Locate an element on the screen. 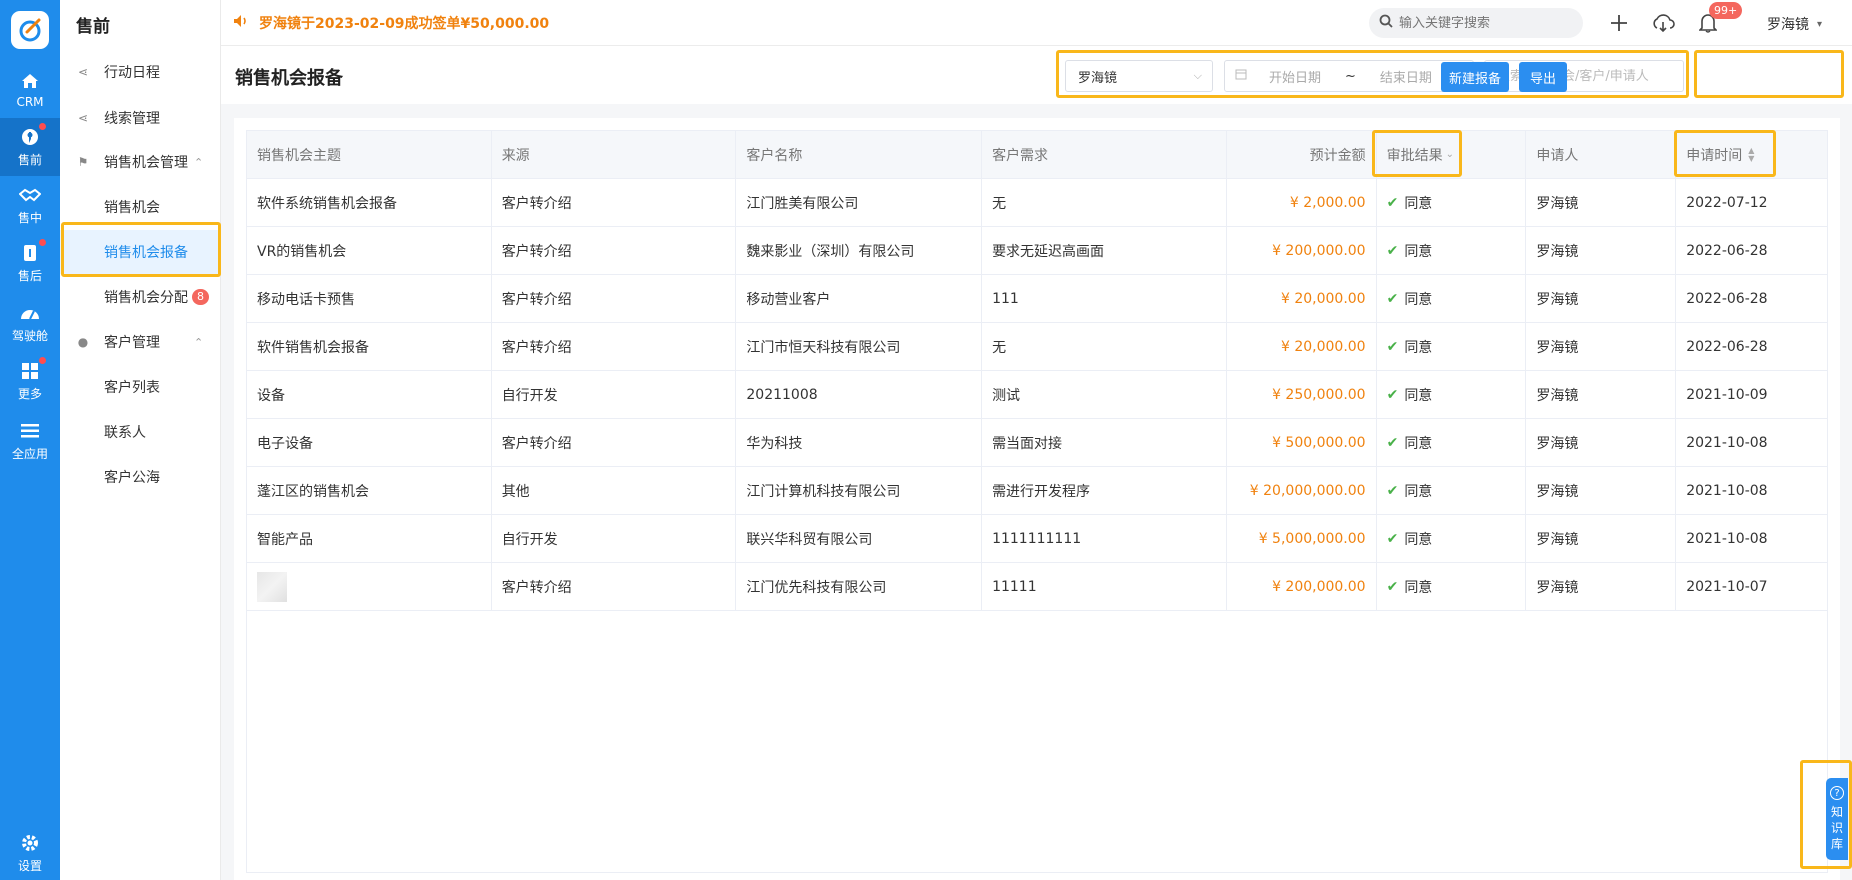 This screenshot has width=1852, height=880. cell-topic: 电子设备 is located at coordinates (369, 442).